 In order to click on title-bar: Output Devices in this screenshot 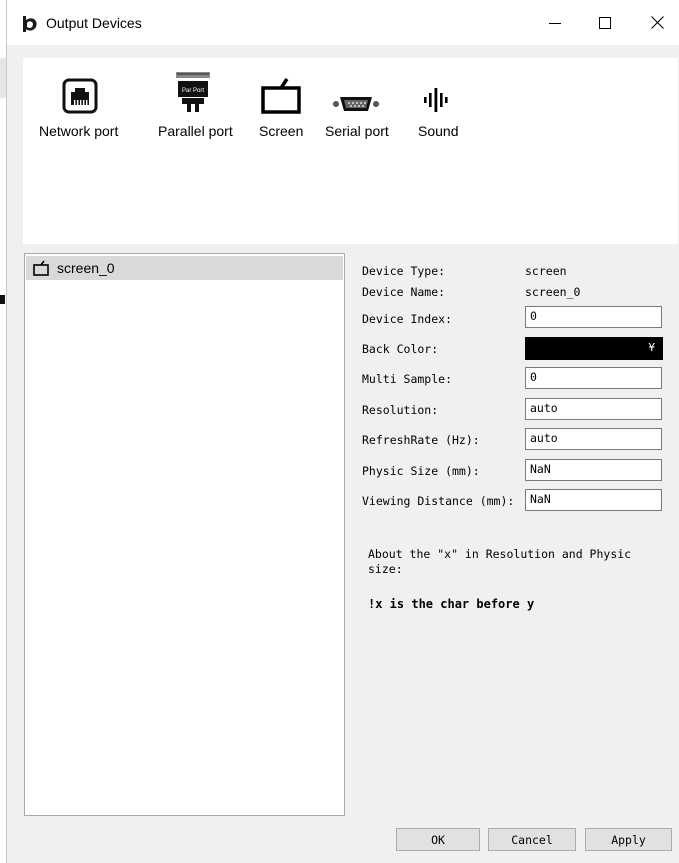, I will do `click(343, 22)`.